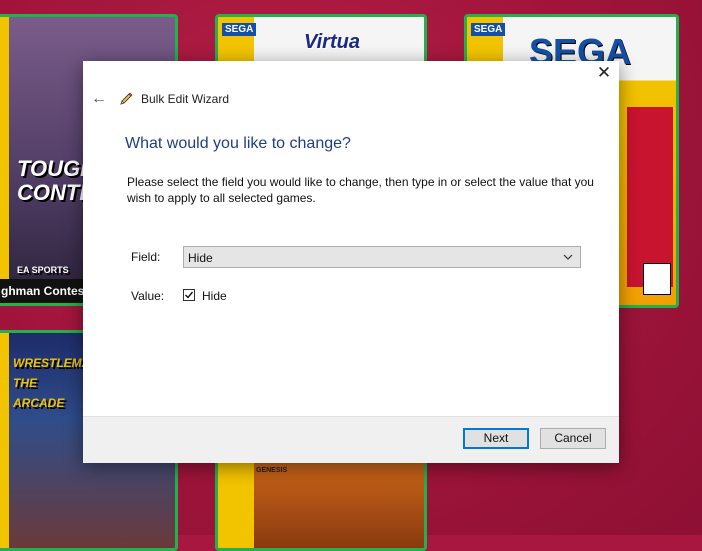 This screenshot has height=551, width=702. I want to click on game-tile-title: TOUGH CONTEST, so click(70, 180).